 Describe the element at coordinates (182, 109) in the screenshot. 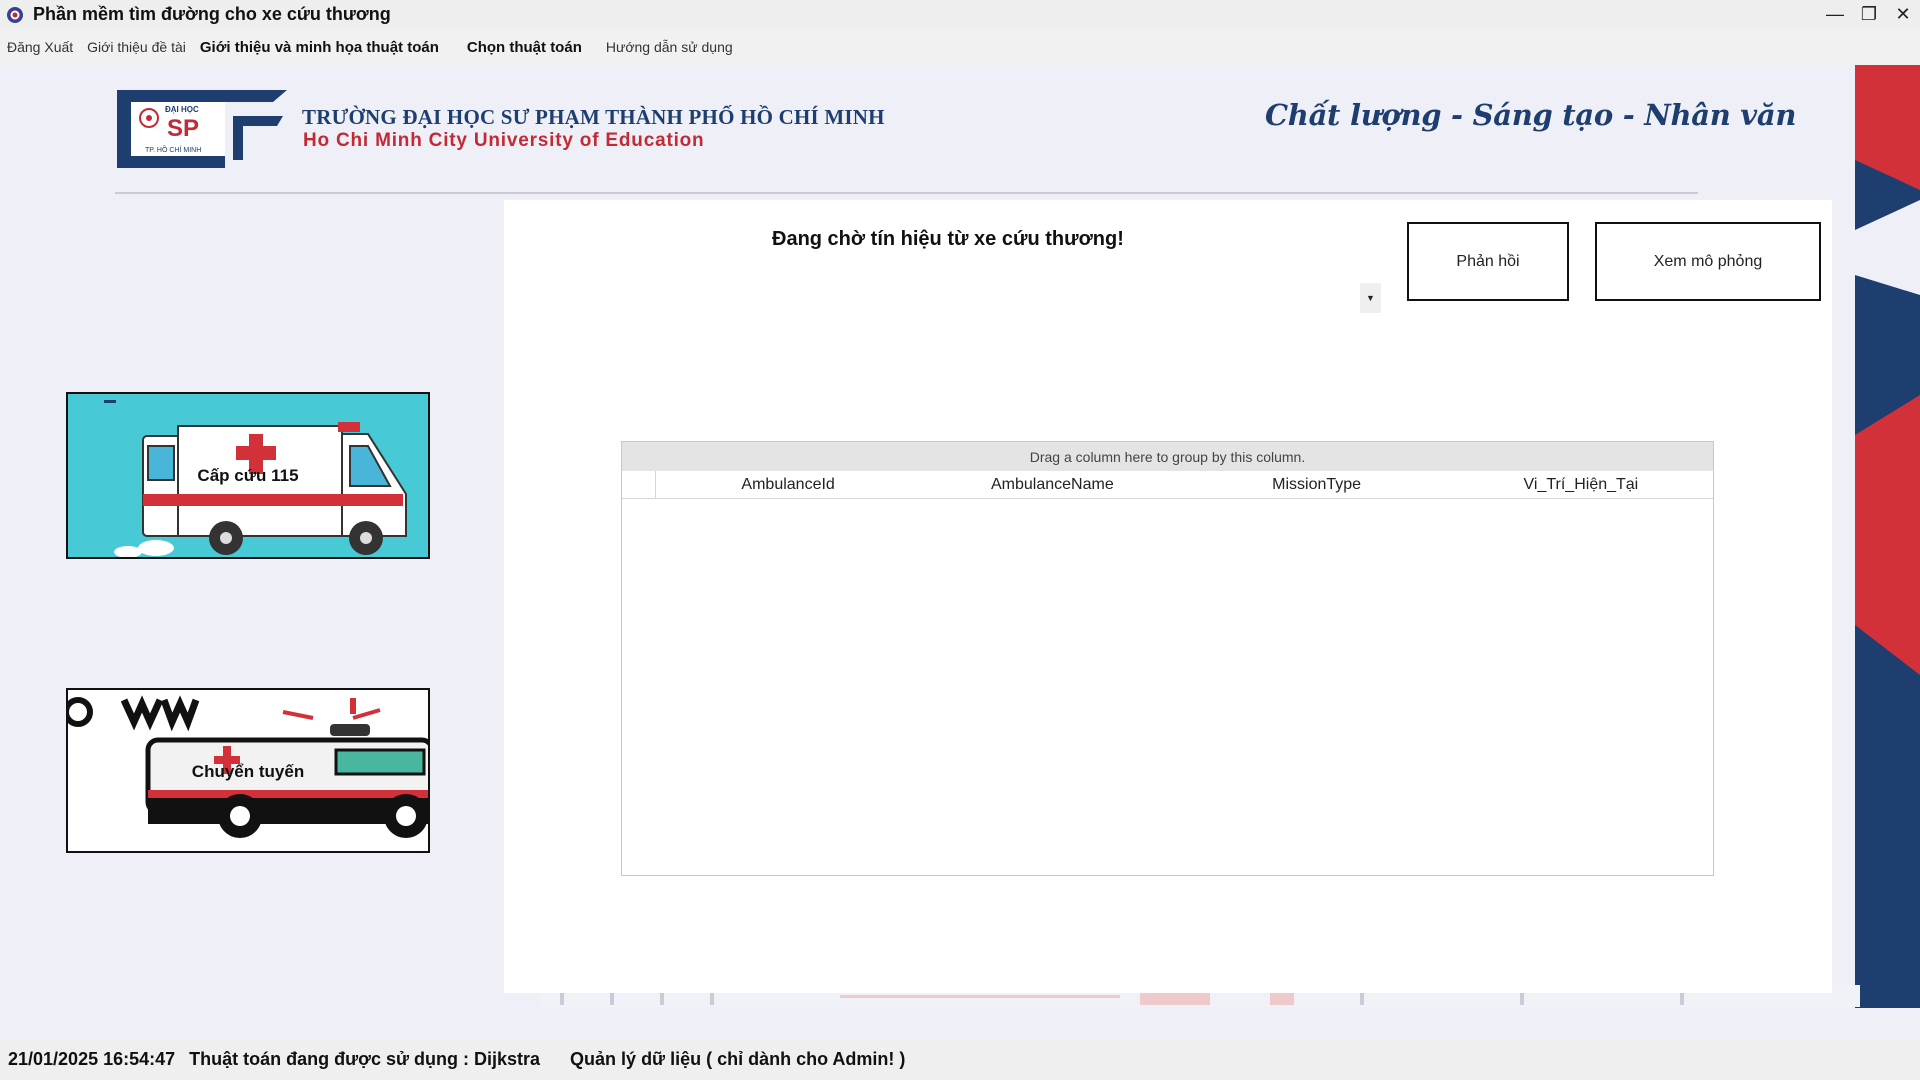

I see `logo-text-top: ĐẠI HỌC` at that location.